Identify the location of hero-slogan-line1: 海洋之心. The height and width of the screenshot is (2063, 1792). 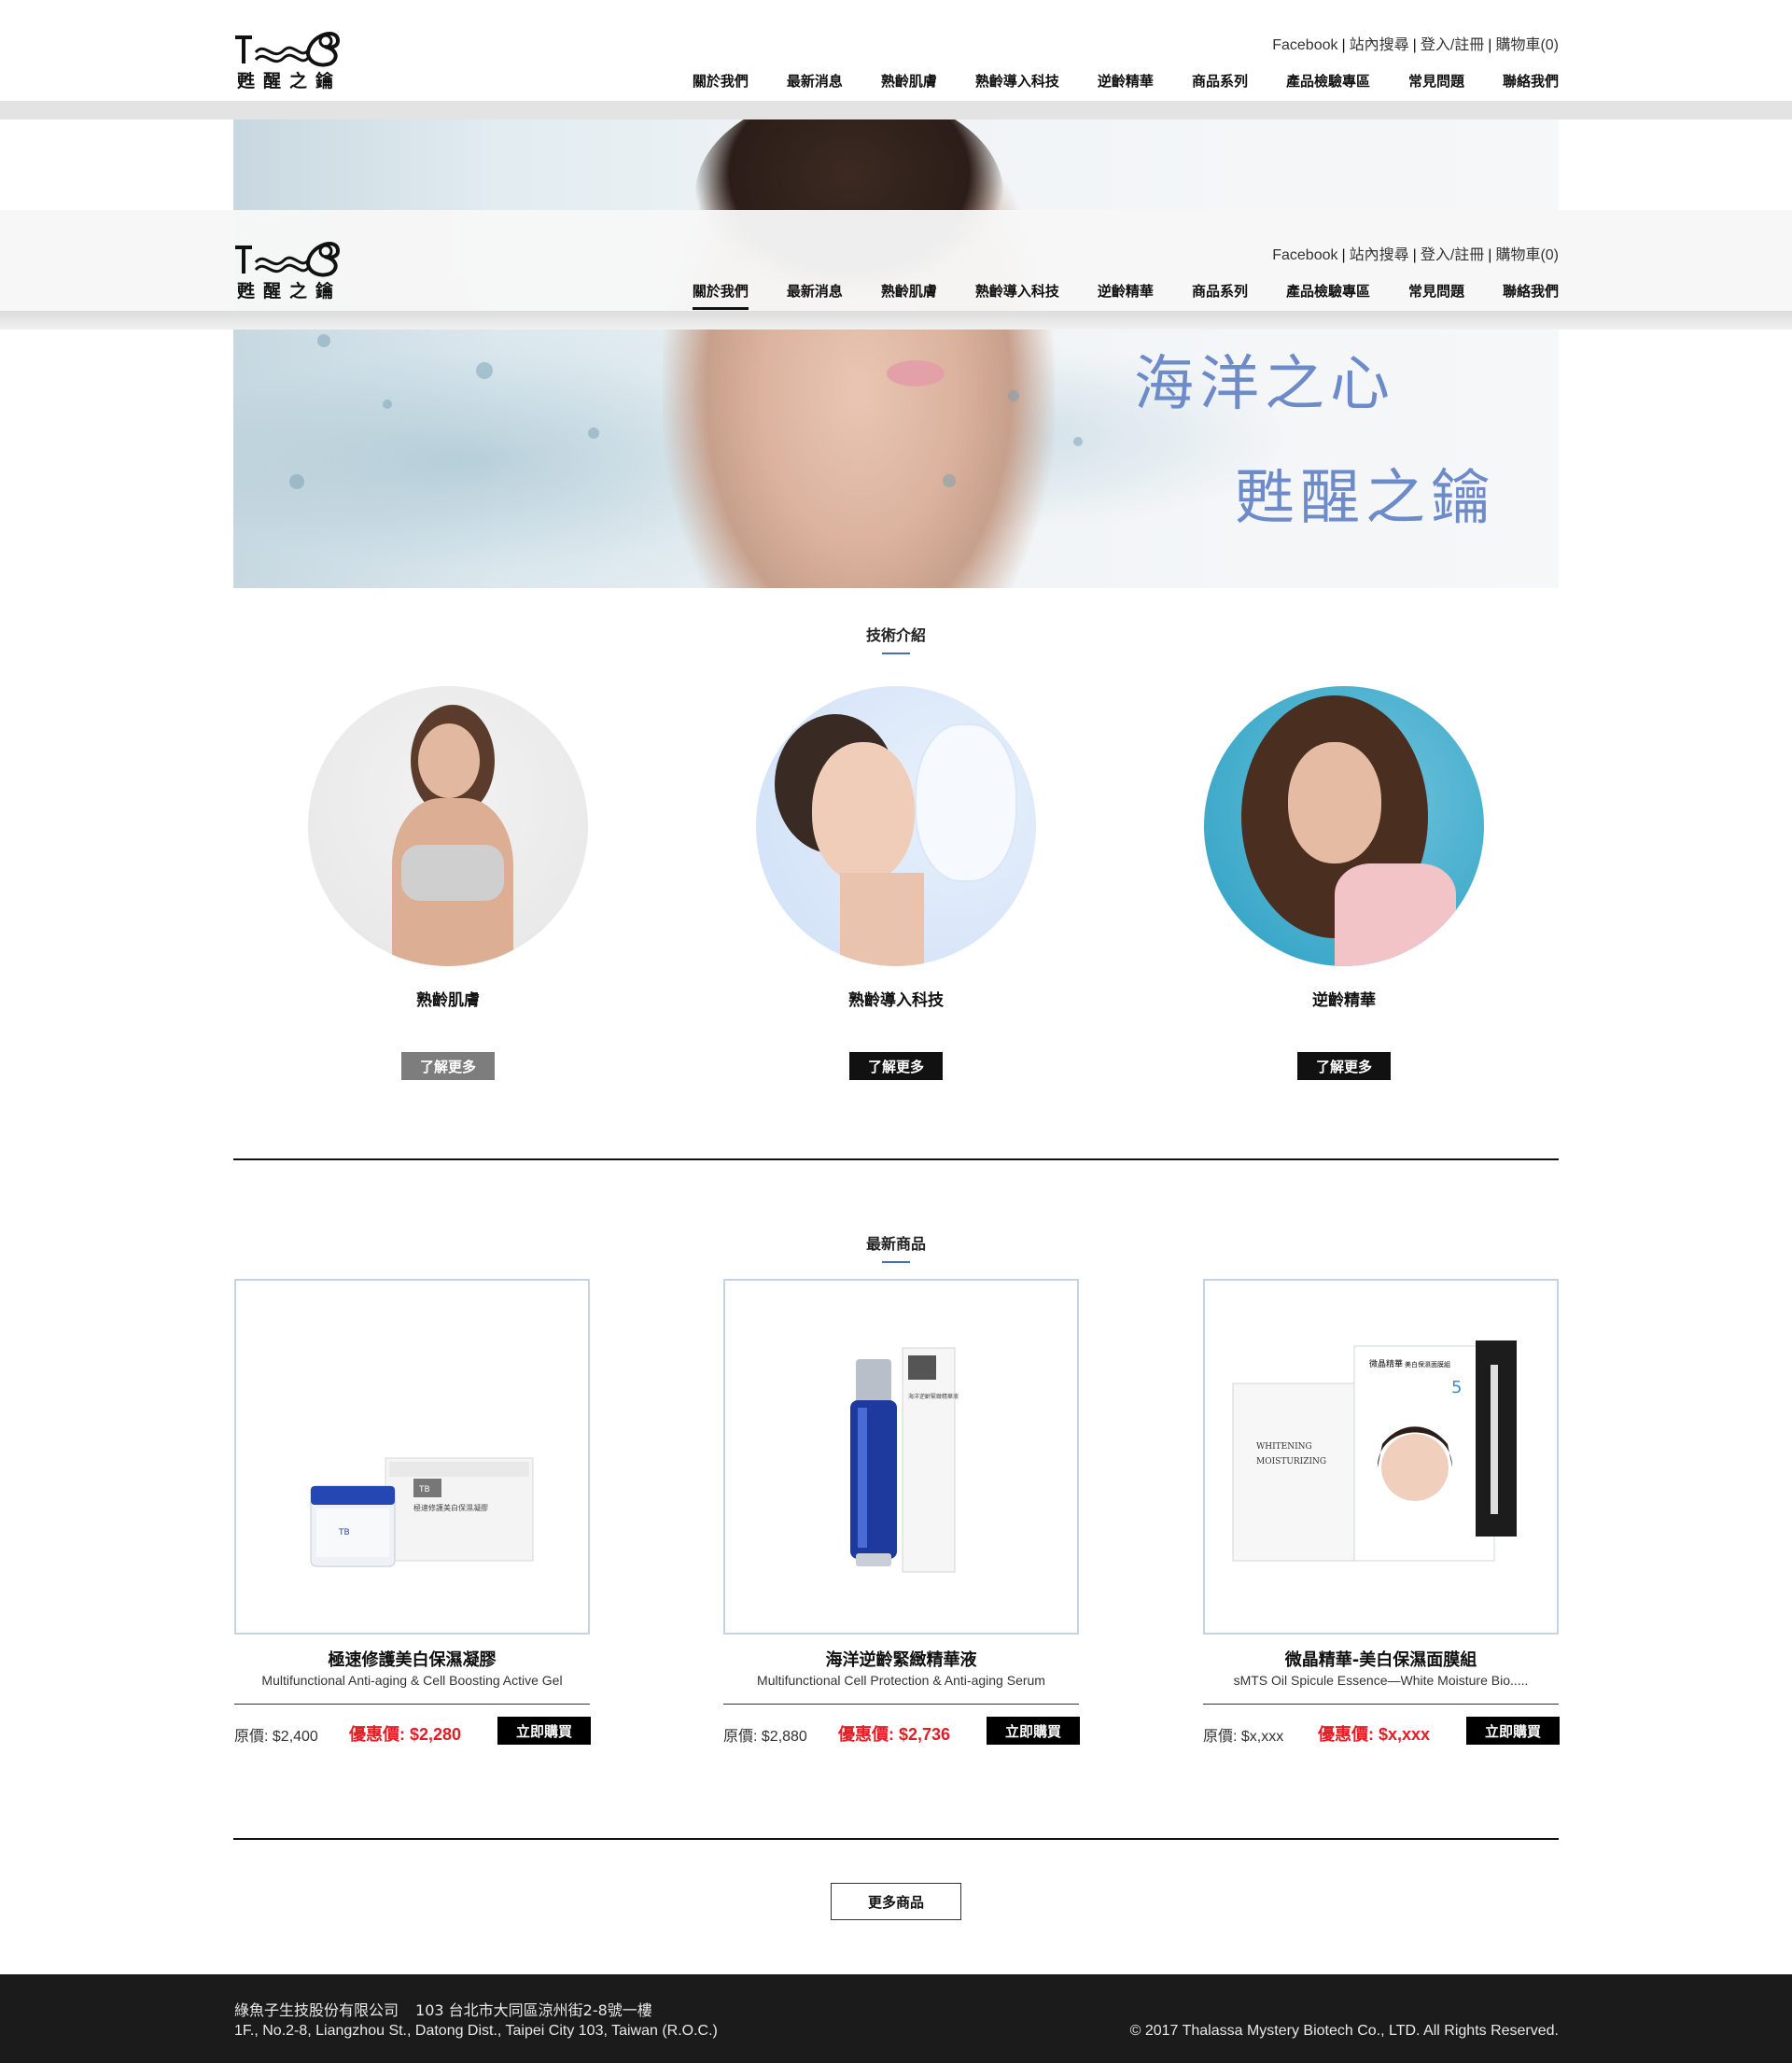
(1264, 385).